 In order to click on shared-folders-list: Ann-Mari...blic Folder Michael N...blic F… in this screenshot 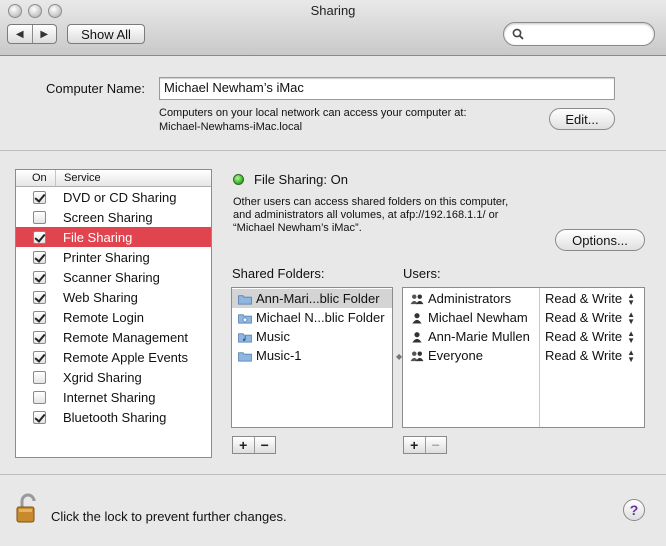, I will do `click(312, 357)`.